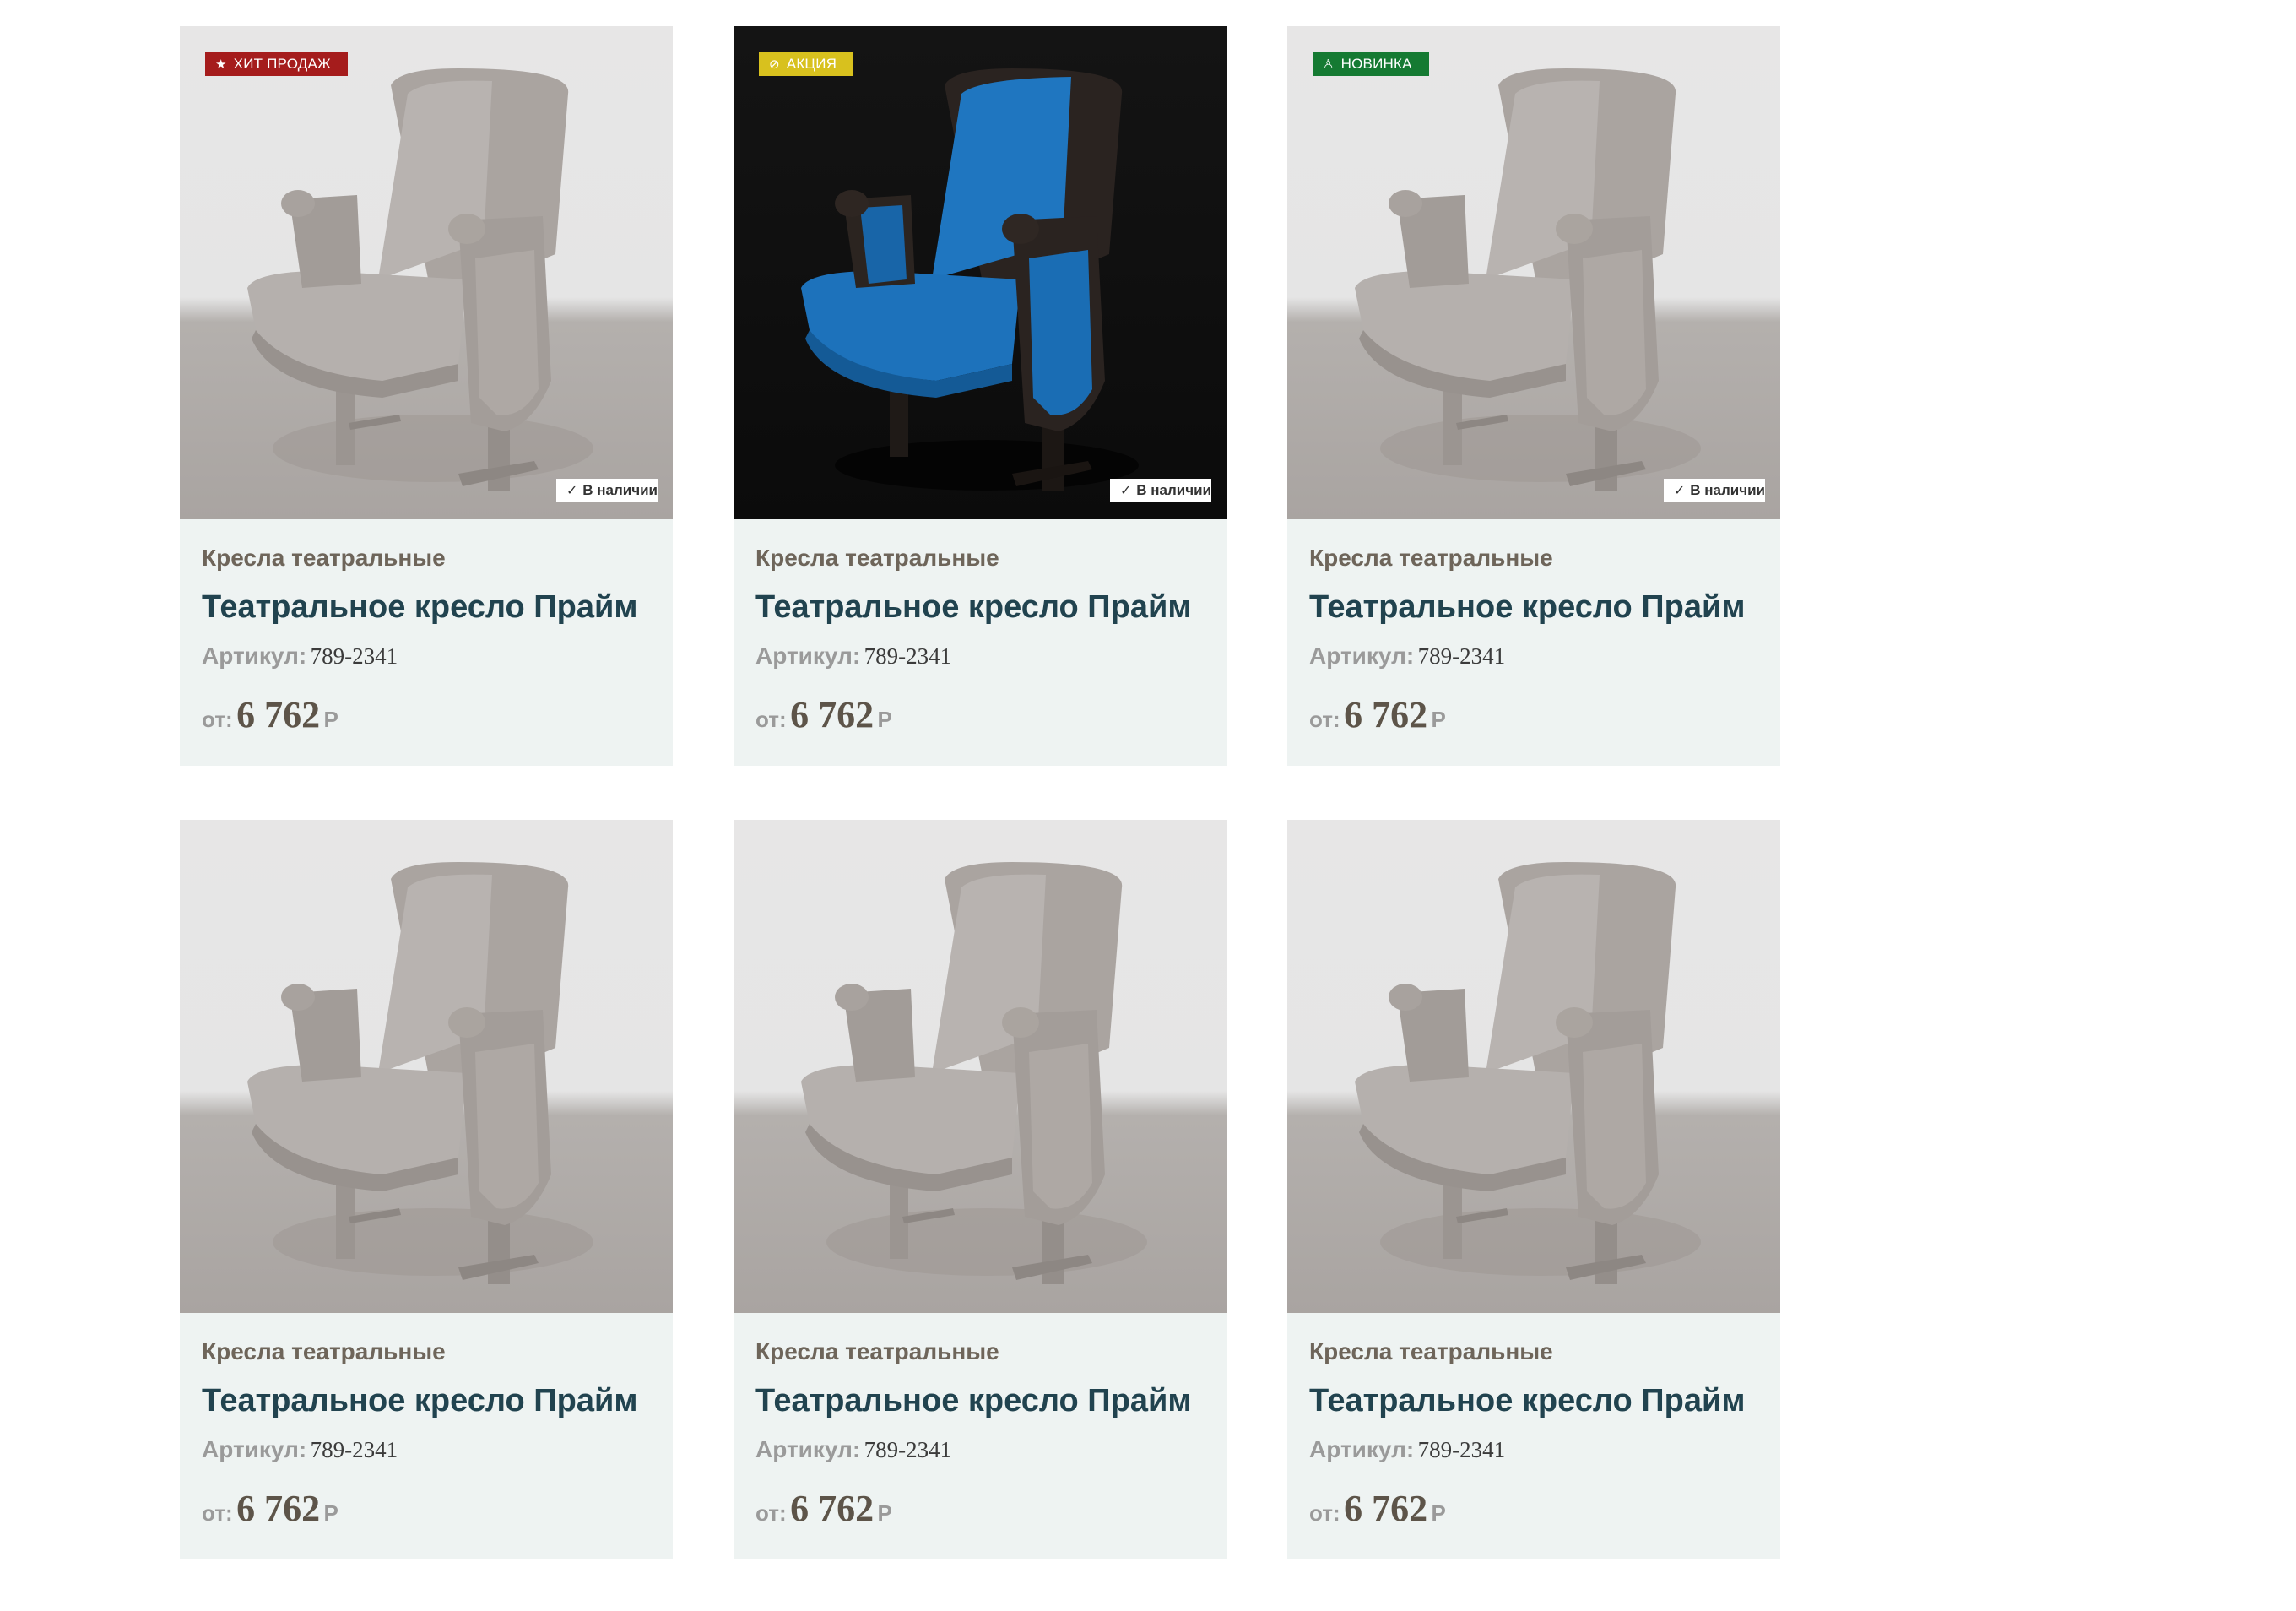 The height and width of the screenshot is (1611, 2296). What do you see at coordinates (774, 64) in the screenshot?
I see `percent-icon: ⊘` at bounding box center [774, 64].